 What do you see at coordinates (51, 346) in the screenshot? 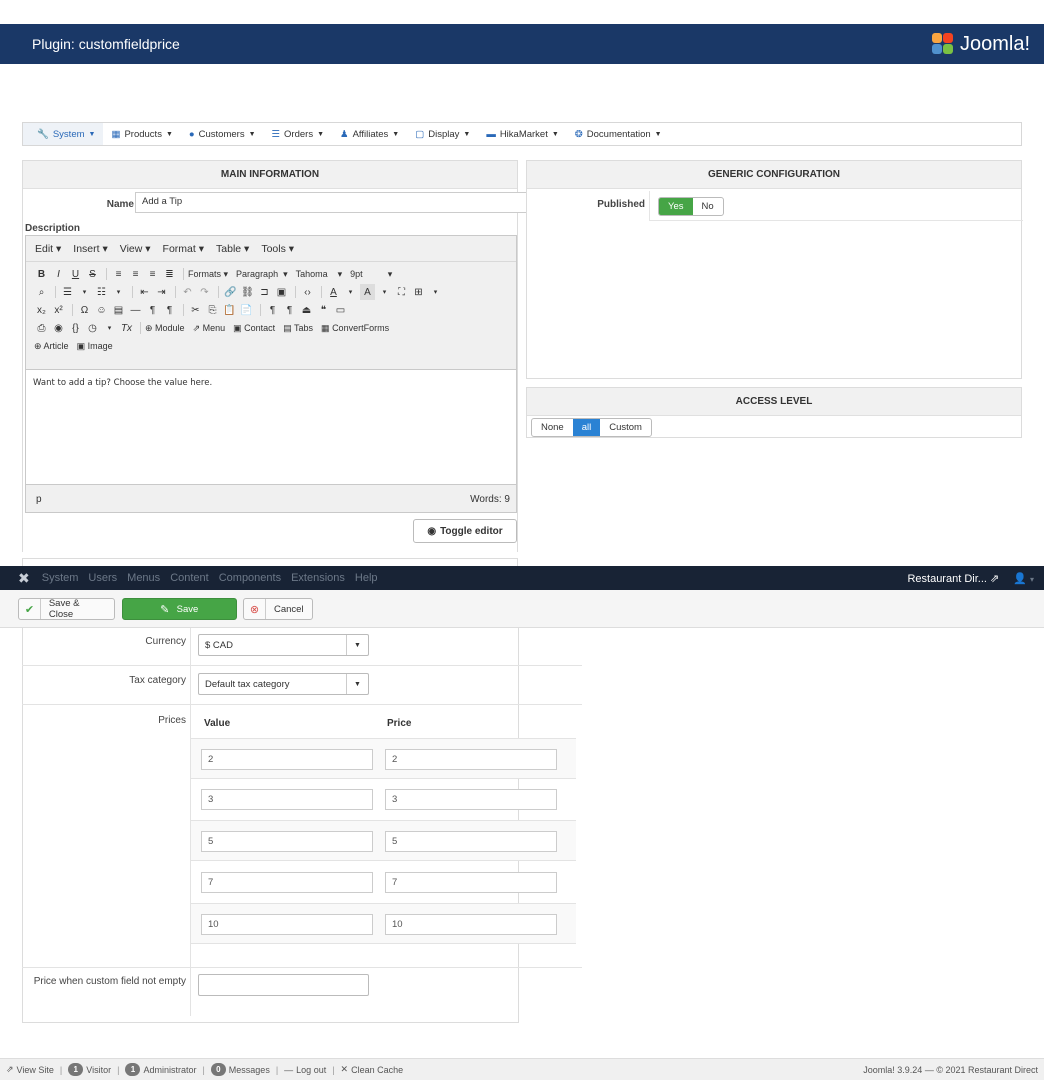
I see `article-button: ⊕ Article` at bounding box center [51, 346].